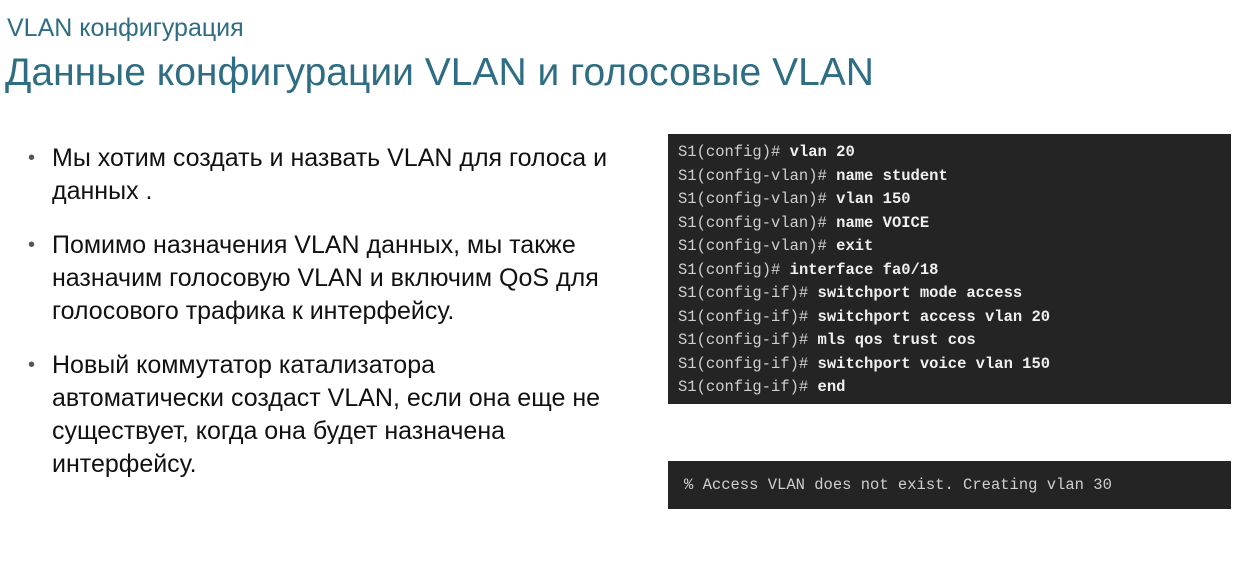 This screenshot has width=1233, height=565. Describe the element at coordinates (855, 246) in the screenshot. I see `terminal-command: exit` at that location.